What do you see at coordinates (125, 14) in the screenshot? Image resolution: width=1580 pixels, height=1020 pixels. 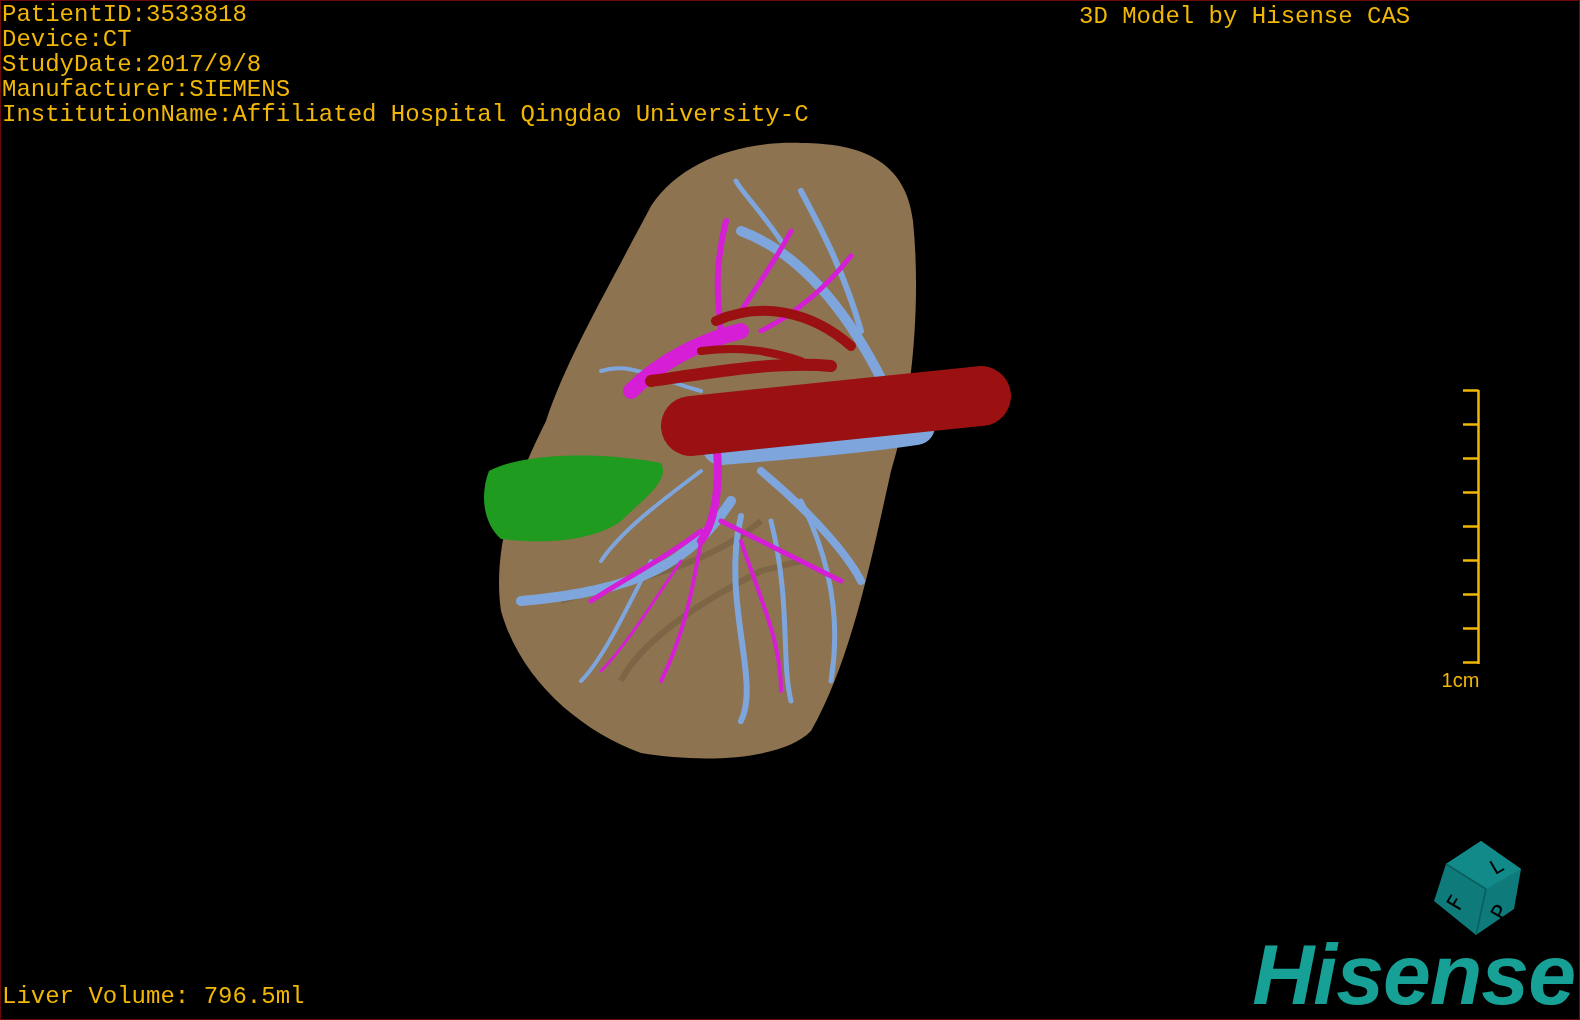 I see `patient-info-line: PatientID:3533818` at bounding box center [125, 14].